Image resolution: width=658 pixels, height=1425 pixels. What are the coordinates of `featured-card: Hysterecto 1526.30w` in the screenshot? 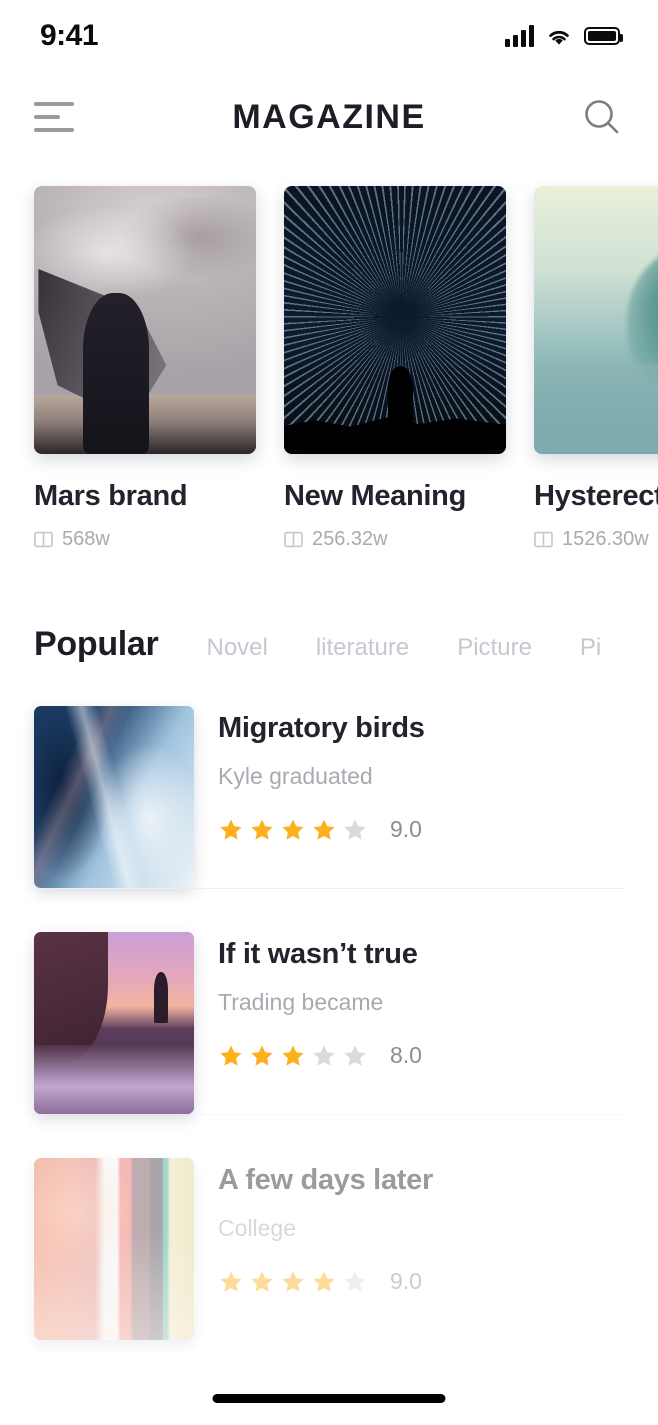 It's located at (596, 368).